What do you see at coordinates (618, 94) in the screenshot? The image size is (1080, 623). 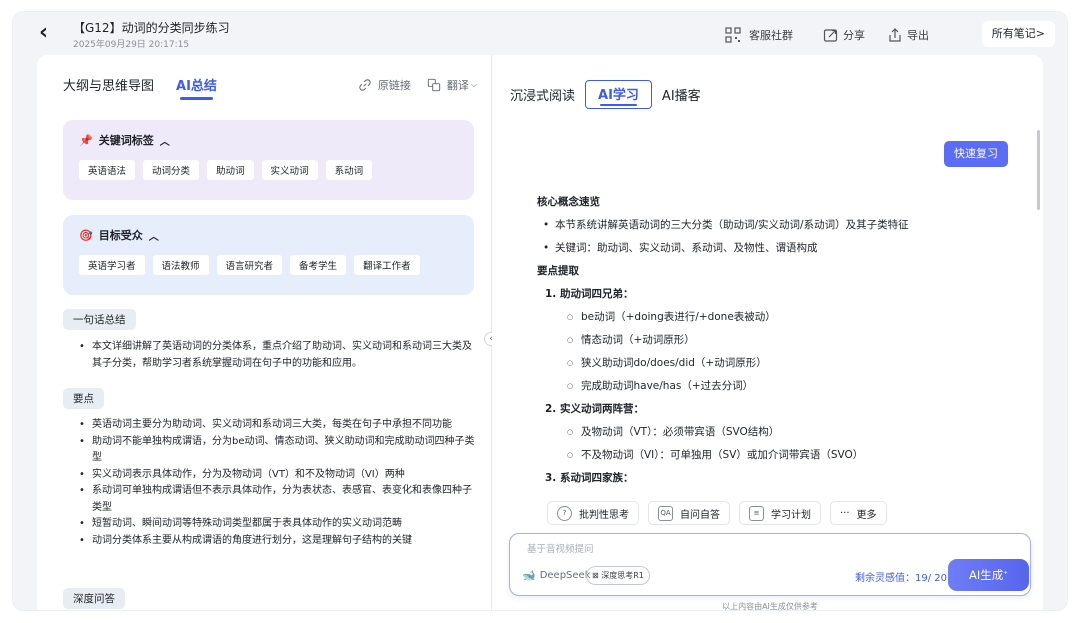 I see `tab-ai-learning: AI学习` at bounding box center [618, 94].